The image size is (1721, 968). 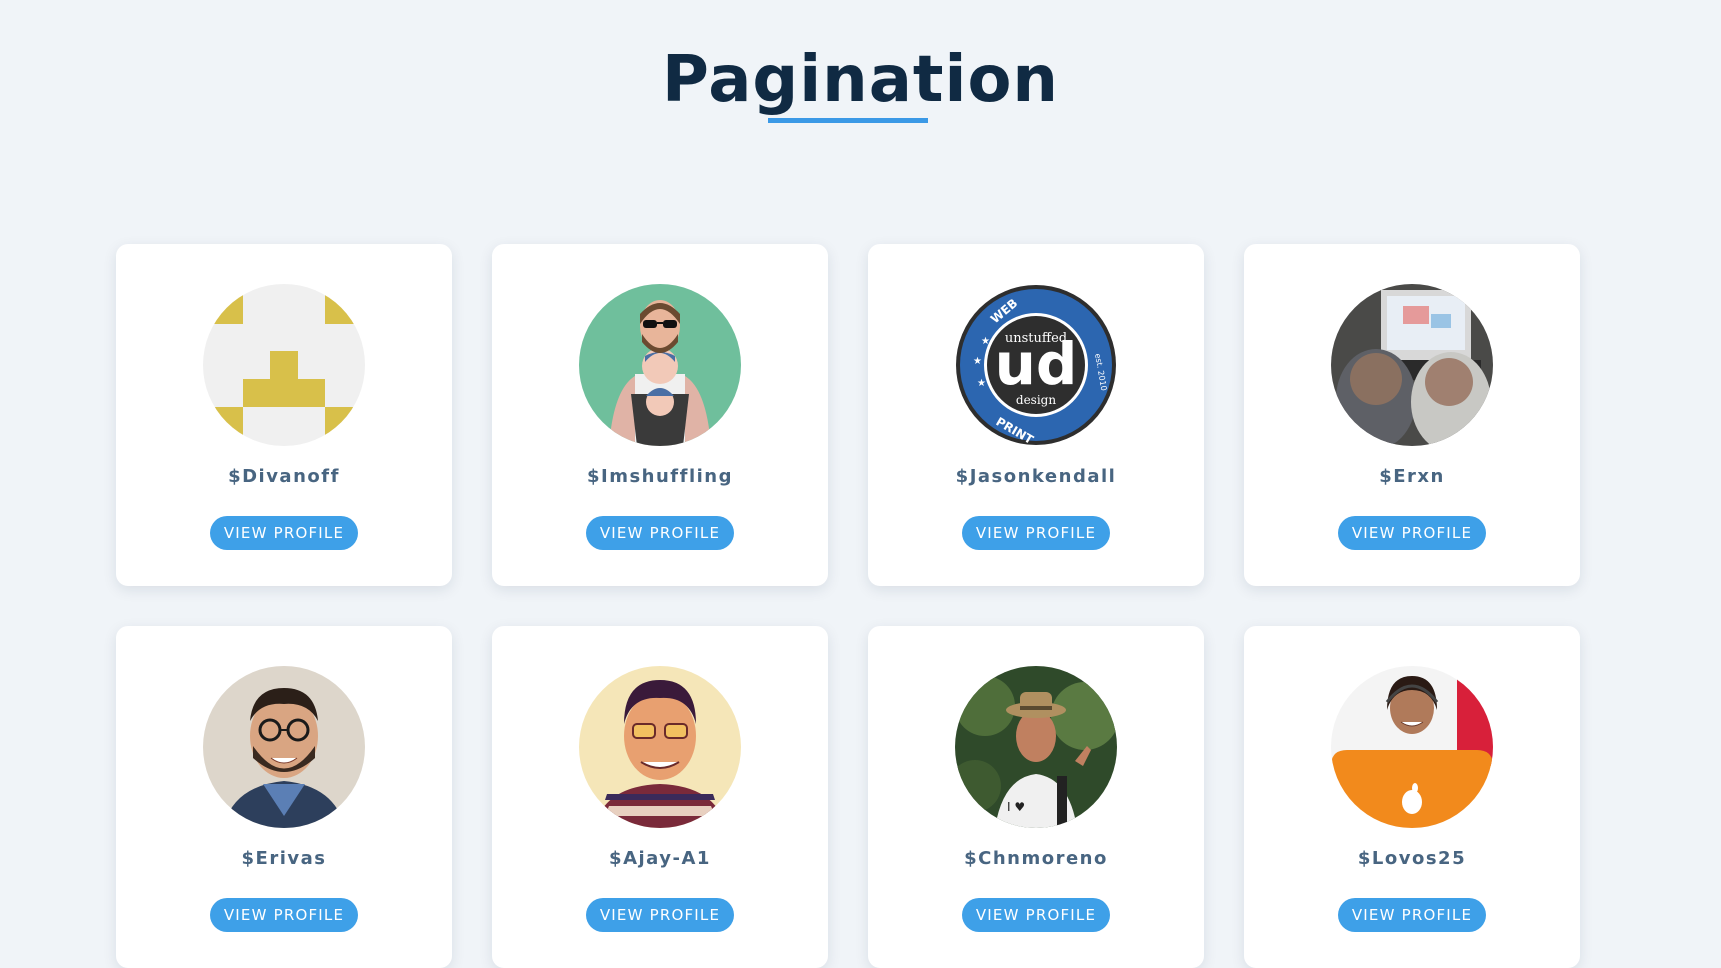 I want to click on profile-card: $Lovos25 VIEW PROFILE, so click(x=1412, y=797).